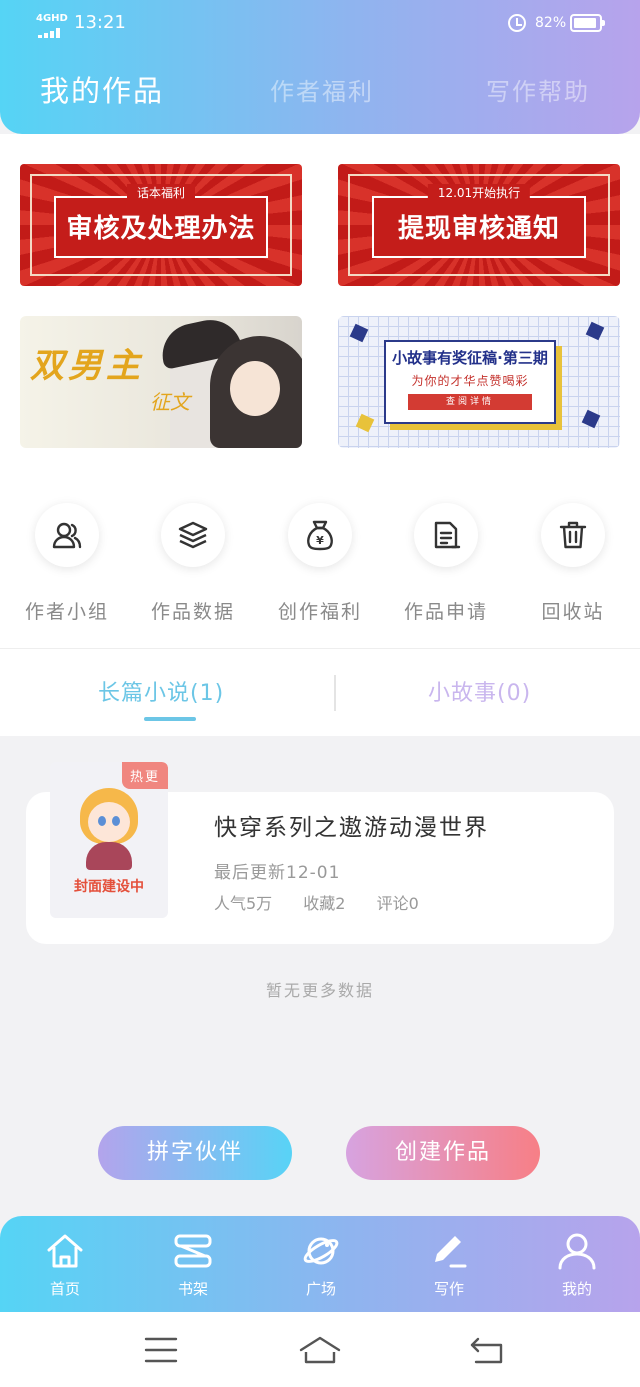 This screenshot has height=1387, width=640. I want to click on novel-favorites: 收藏2, so click(324, 903).